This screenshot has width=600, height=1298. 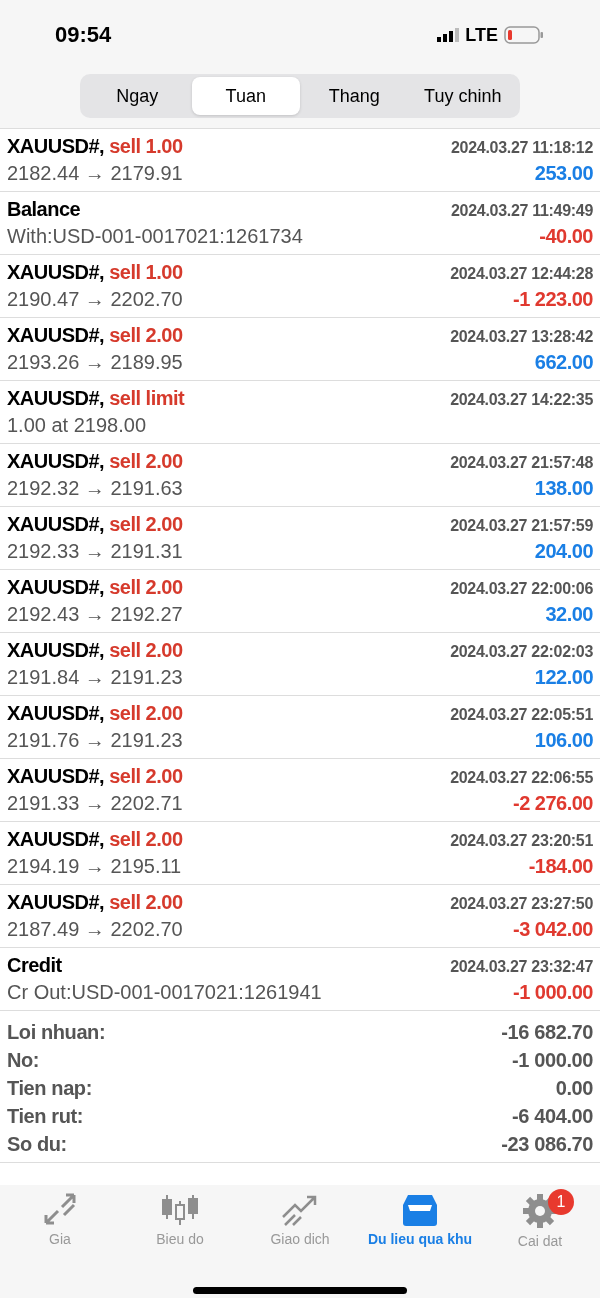 I want to click on signal-icon, so click(x=448, y=35).